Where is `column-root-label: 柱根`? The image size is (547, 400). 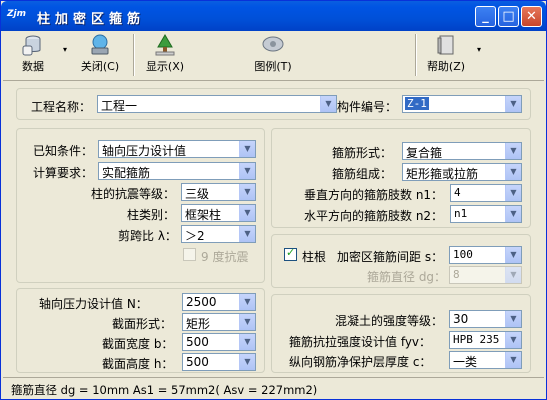
column-root-label: 柱根 is located at coordinates (314, 257).